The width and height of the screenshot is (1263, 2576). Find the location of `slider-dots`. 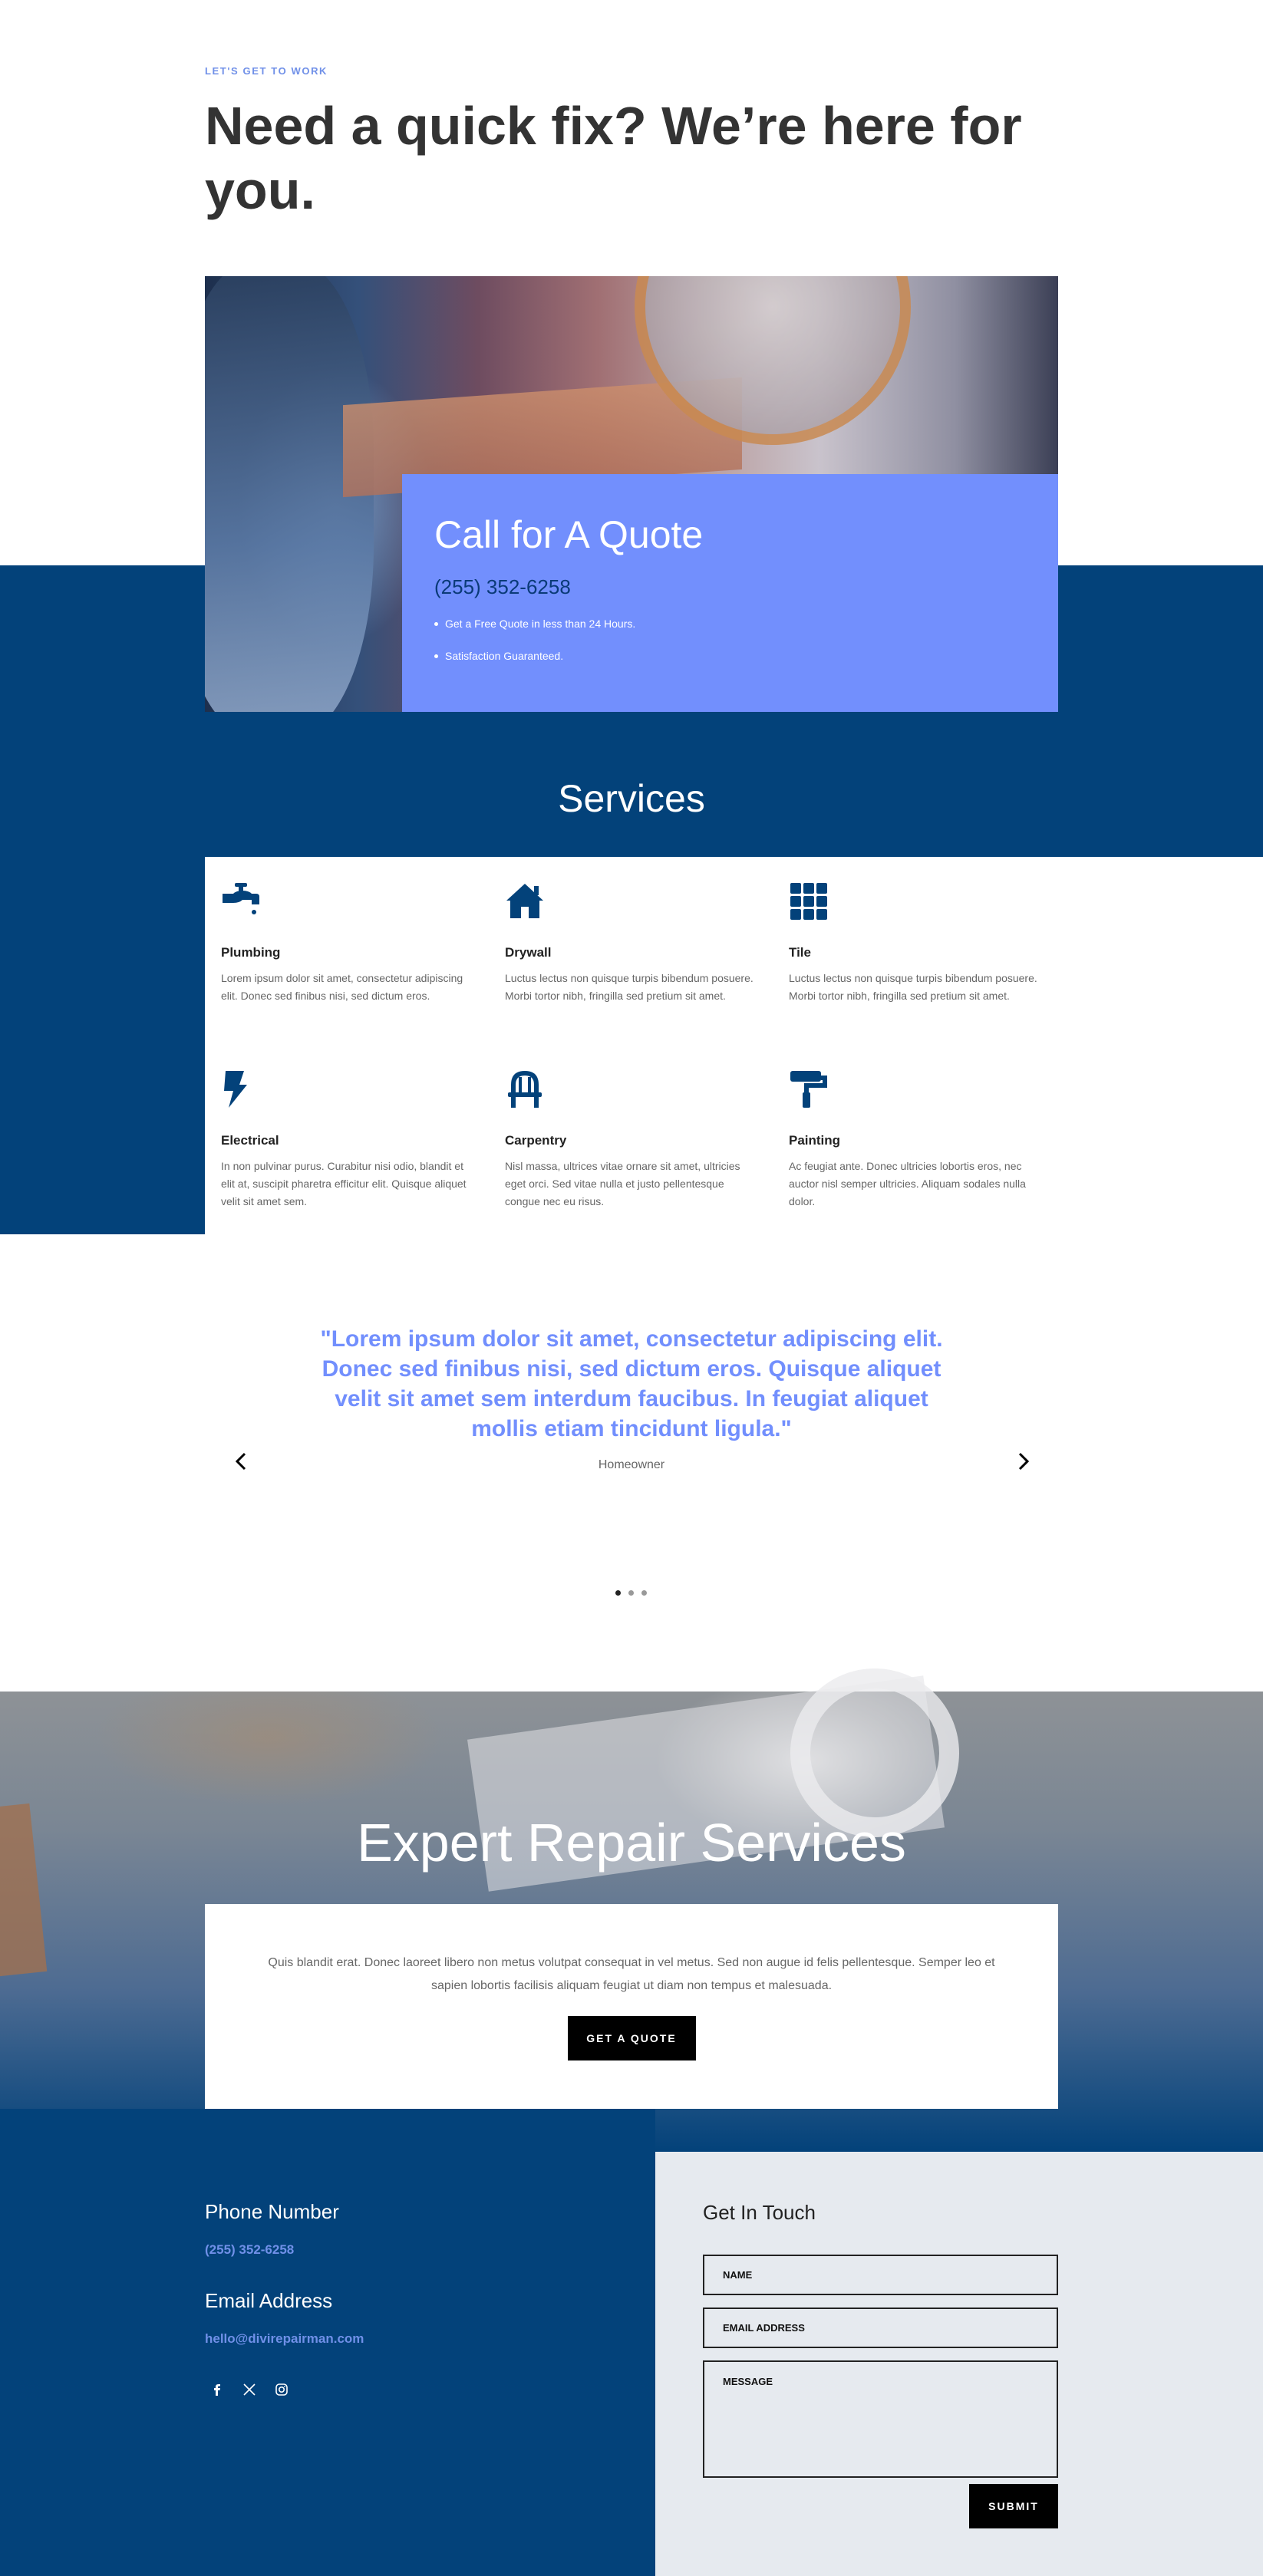

slider-dots is located at coordinates (631, 1594).